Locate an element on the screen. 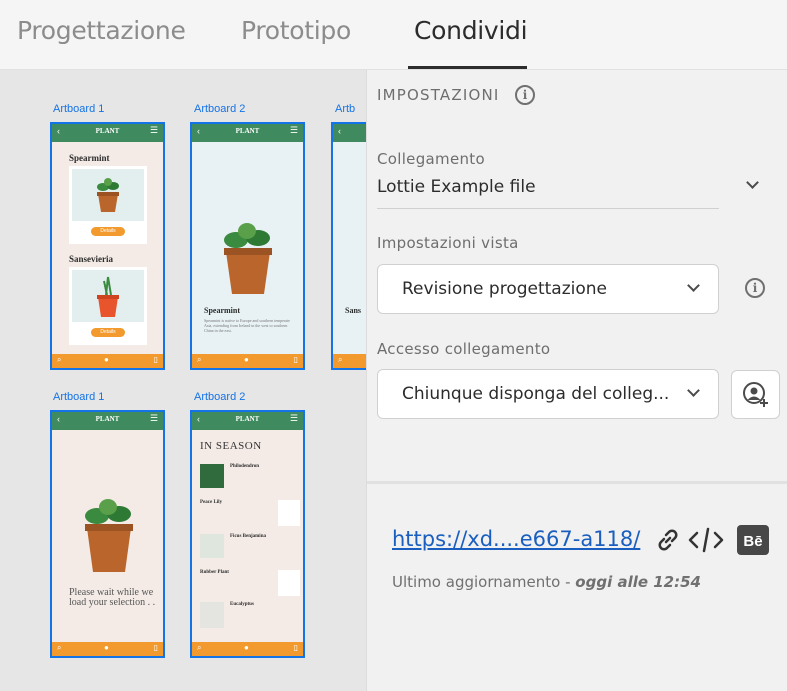 The width and height of the screenshot is (787, 691). tab-prototipo: Prototipo is located at coordinates (296, 30).